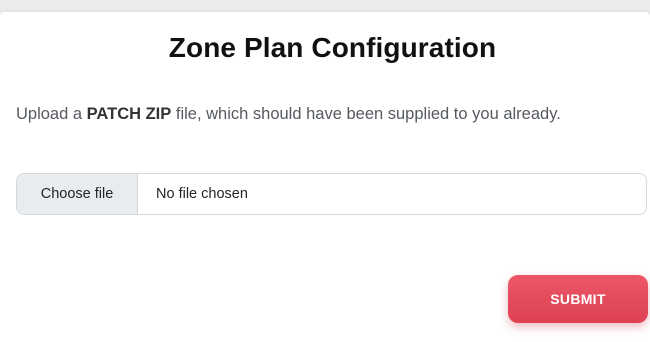  What do you see at coordinates (129, 114) in the screenshot?
I see `instructions-emphasis: PATCH ZIP` at bounding box center [129, 114].